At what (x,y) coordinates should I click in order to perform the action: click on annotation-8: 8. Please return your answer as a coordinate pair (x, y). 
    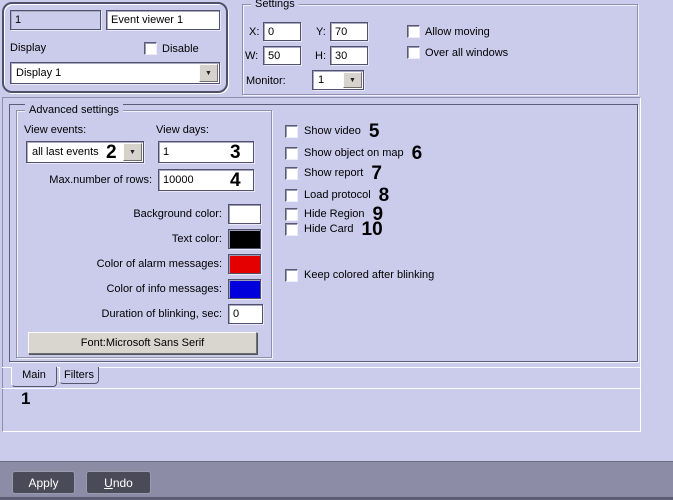
    Looking at the image, I should click on (384, 195).